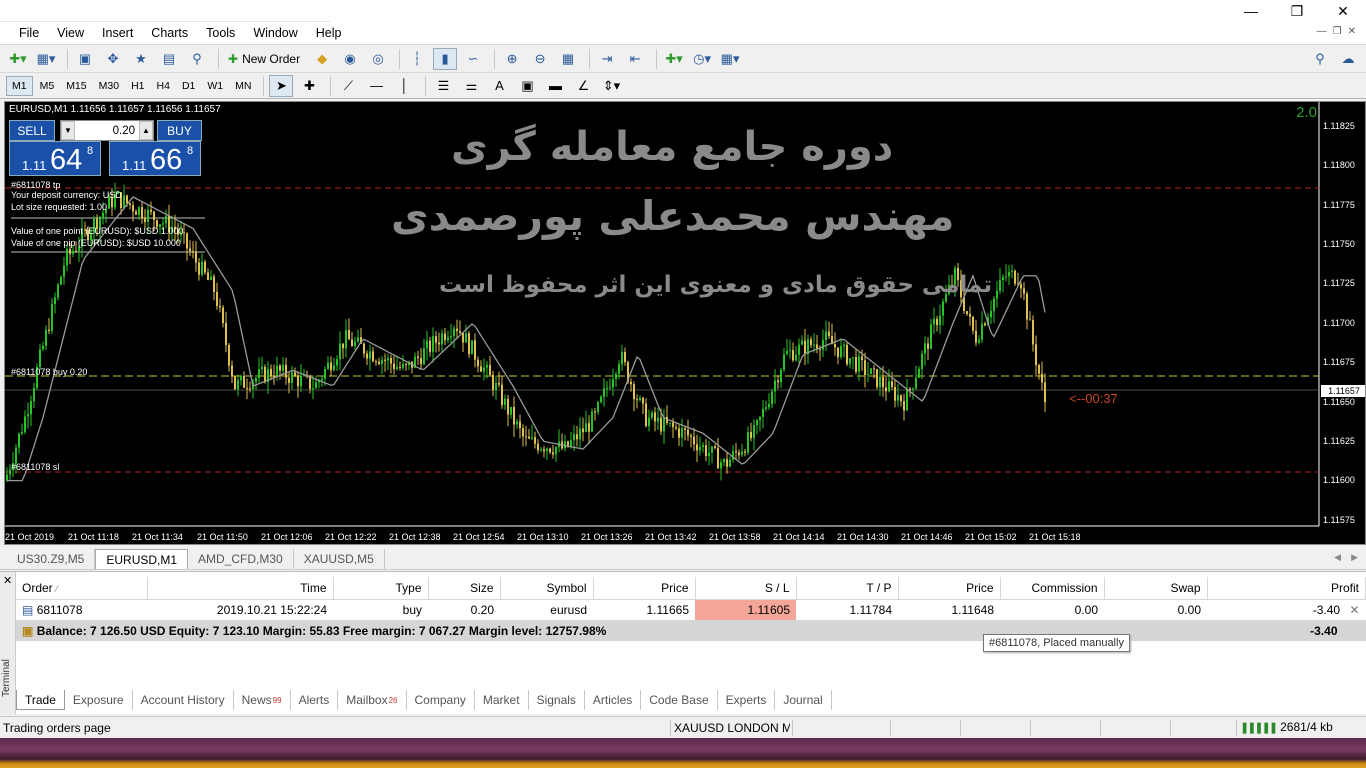 The image size is (1366, 768). I want to click on col-order: Order ⁄, so click(82, 588).